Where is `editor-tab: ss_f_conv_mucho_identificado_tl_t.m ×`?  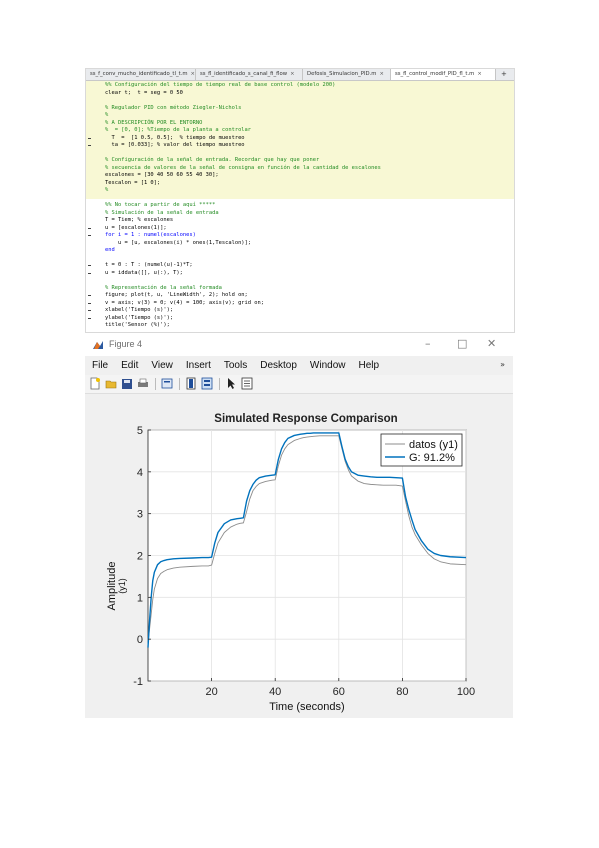 editor-tab: ss_f_conv_mucho_identificado_tl_t.m × is located at coordinates (141, 74).